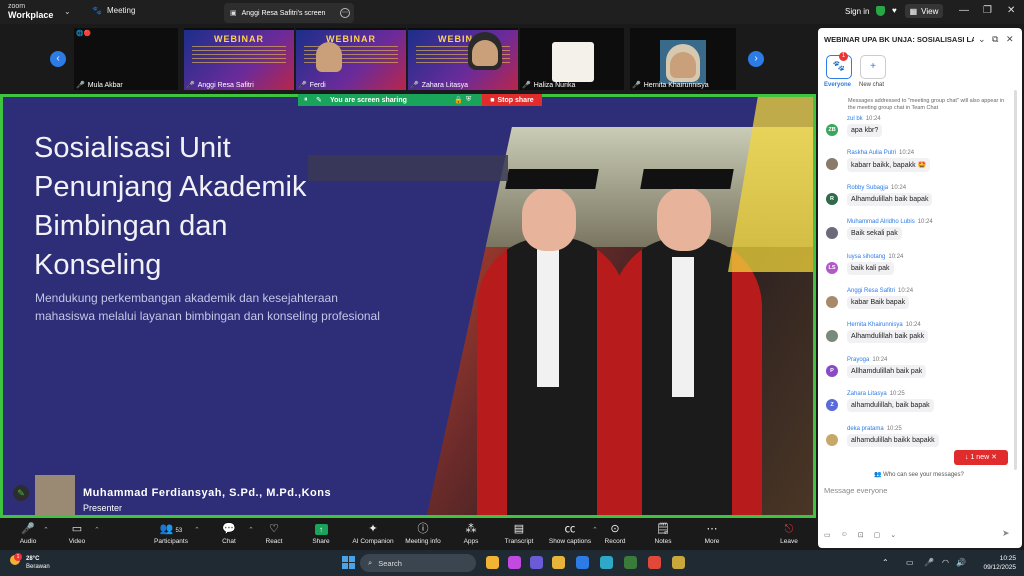 This screenshot has width=1024, height=576. I want to click on camera-tray-icon: ▭, so click(910, 562).